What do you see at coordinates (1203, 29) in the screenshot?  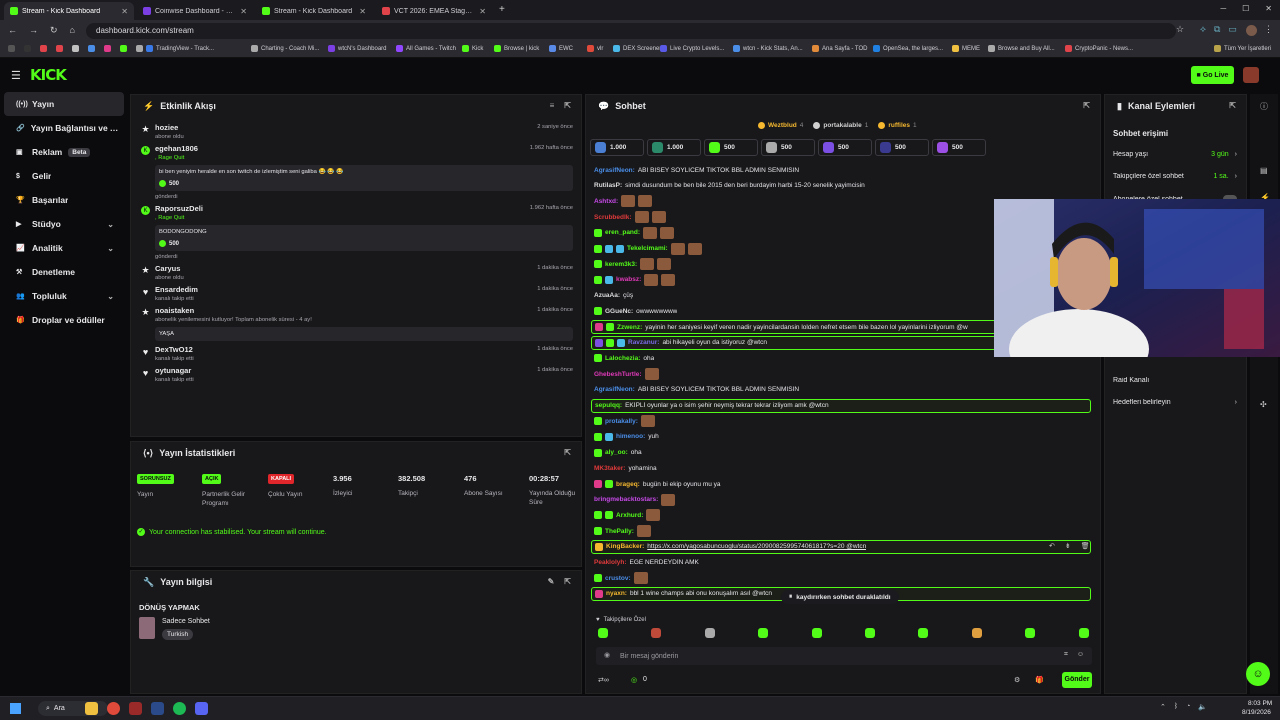 I see `extension-icon: ⟡` at bounding box center [1203, 29].